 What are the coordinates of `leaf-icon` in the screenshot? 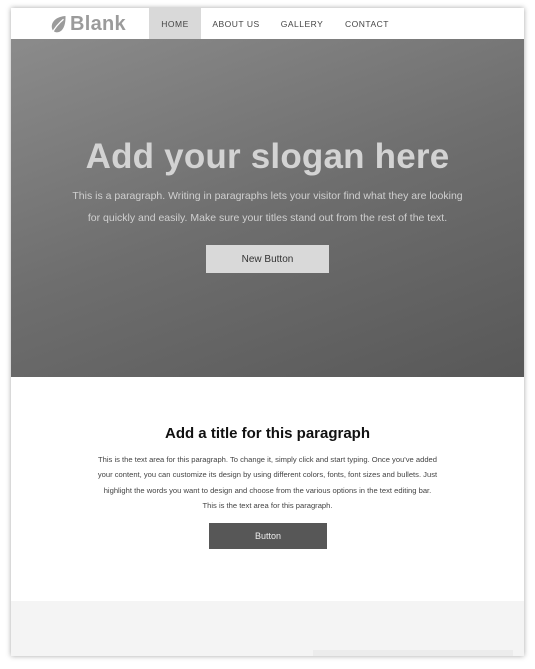 It's located at (58, 24).